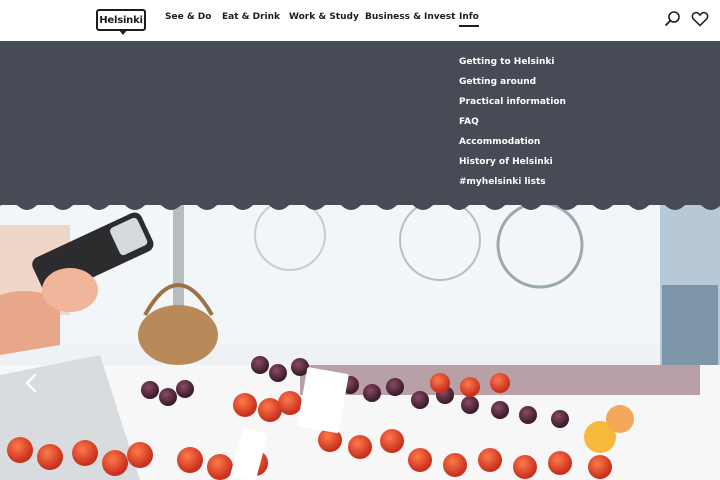  Describe the element at coordinates (673, 19) in the screenshot. I see `search-icon` at that location.